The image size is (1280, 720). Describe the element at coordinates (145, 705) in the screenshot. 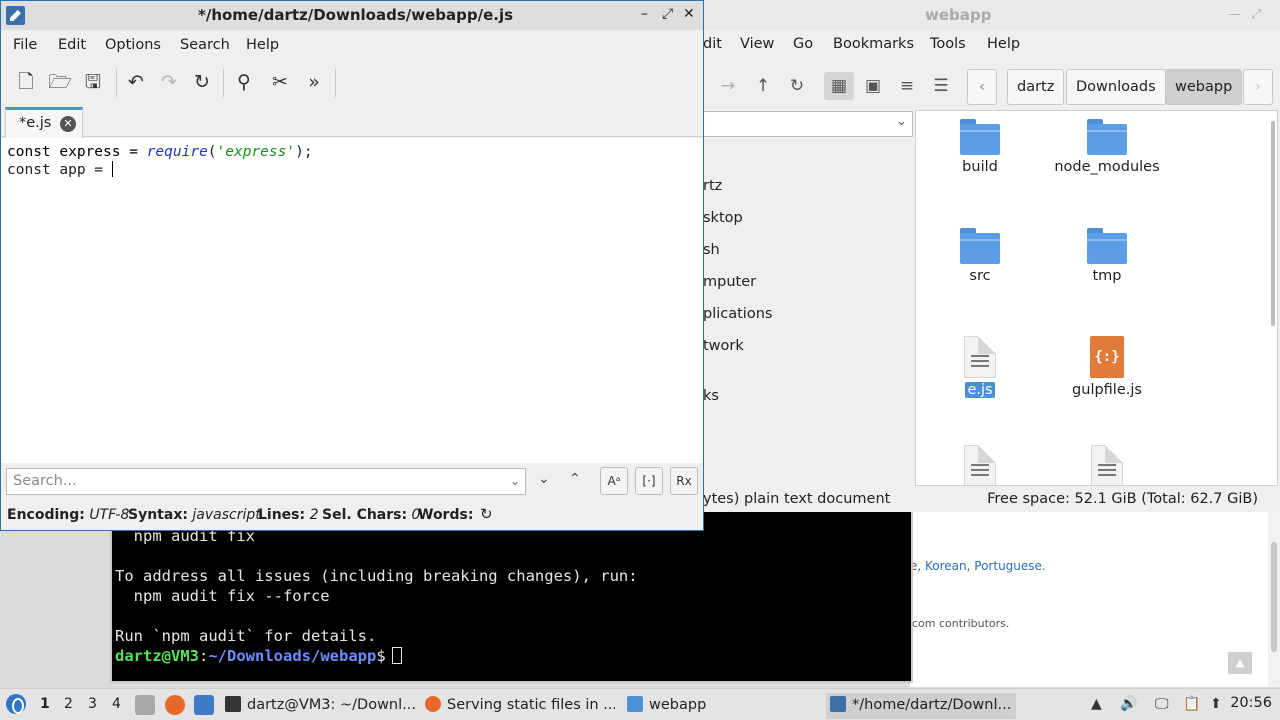

I see `show-desktop-icon` at that location.